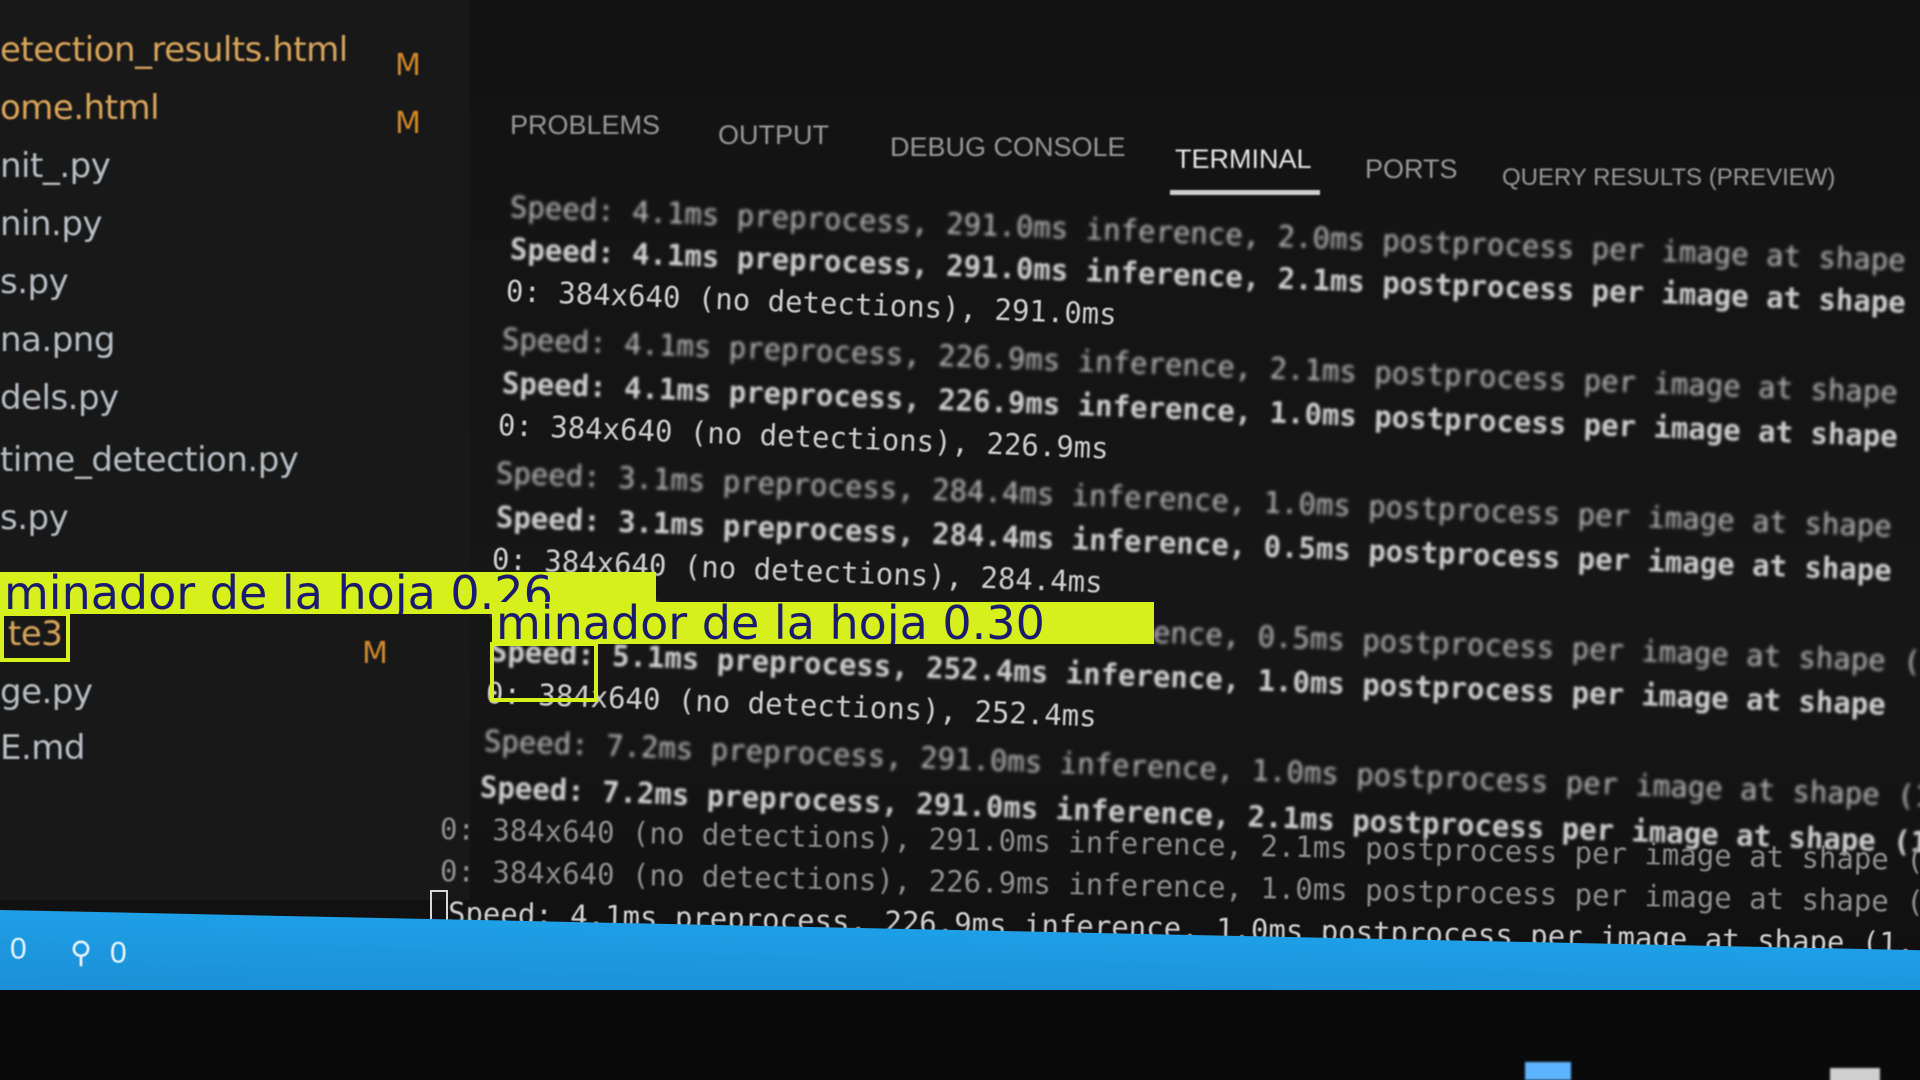  Describe the element at coordinates (585, 125) in the screenshot. I see `tab-problems: PROBLEMS` at that location.